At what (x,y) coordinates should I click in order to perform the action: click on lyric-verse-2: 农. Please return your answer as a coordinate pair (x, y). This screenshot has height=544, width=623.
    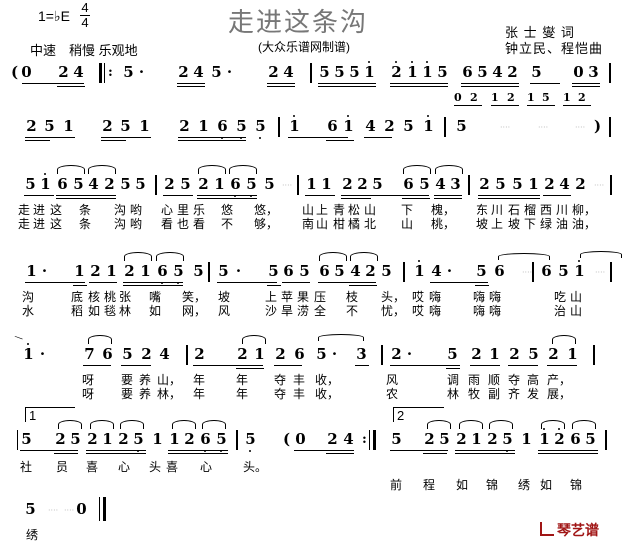
    Looking at the image, I should click on (392, 394).